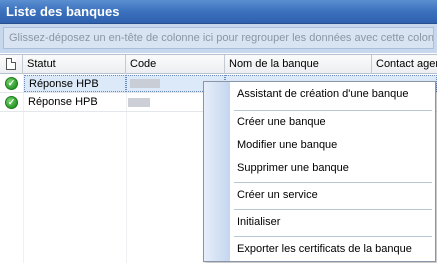 This screenshot has width=437, height=263. I want to click on menu-item-create-service: Créer un service, so click(277, 198).